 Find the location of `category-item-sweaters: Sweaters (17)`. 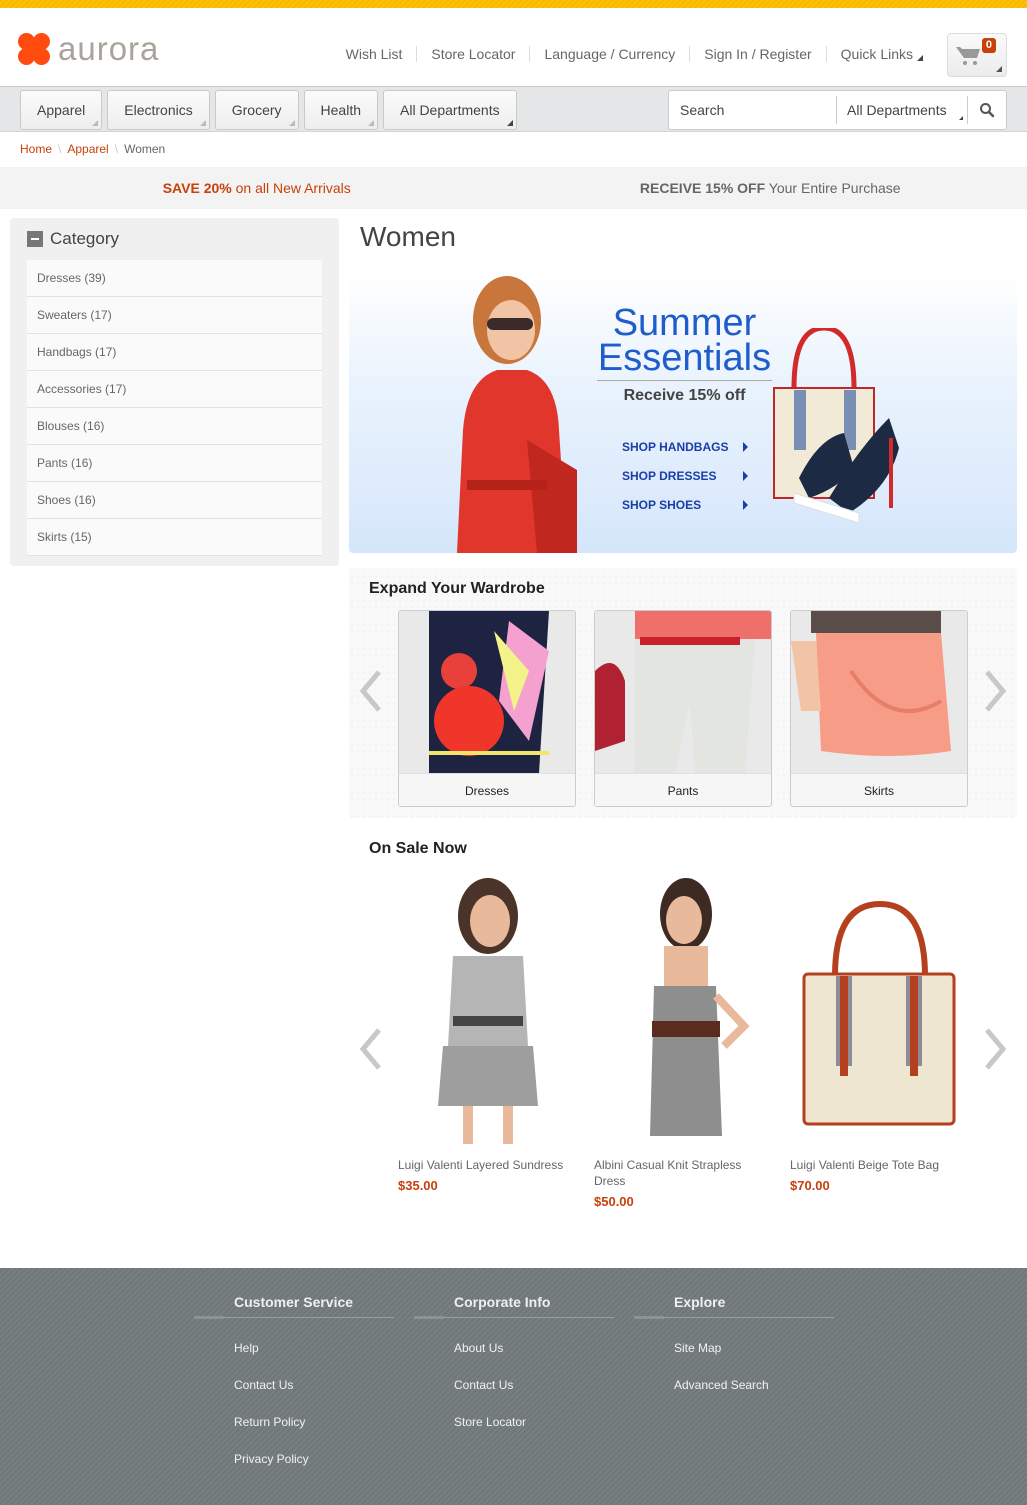

category-item-sweaters: Sweaters (17) is located at coordinates (174, 315).